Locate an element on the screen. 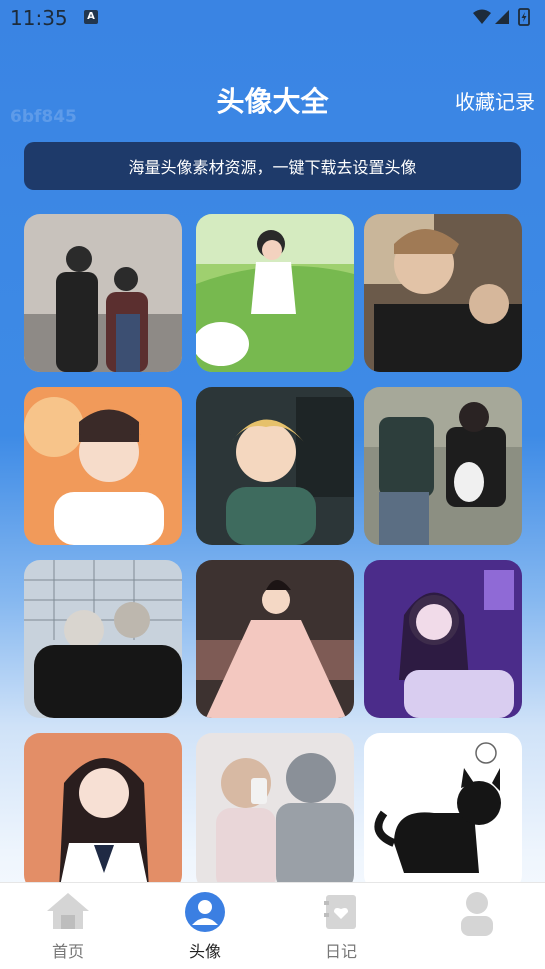  avatar-tile-couple-mirror is located at coordinates (275, 812).